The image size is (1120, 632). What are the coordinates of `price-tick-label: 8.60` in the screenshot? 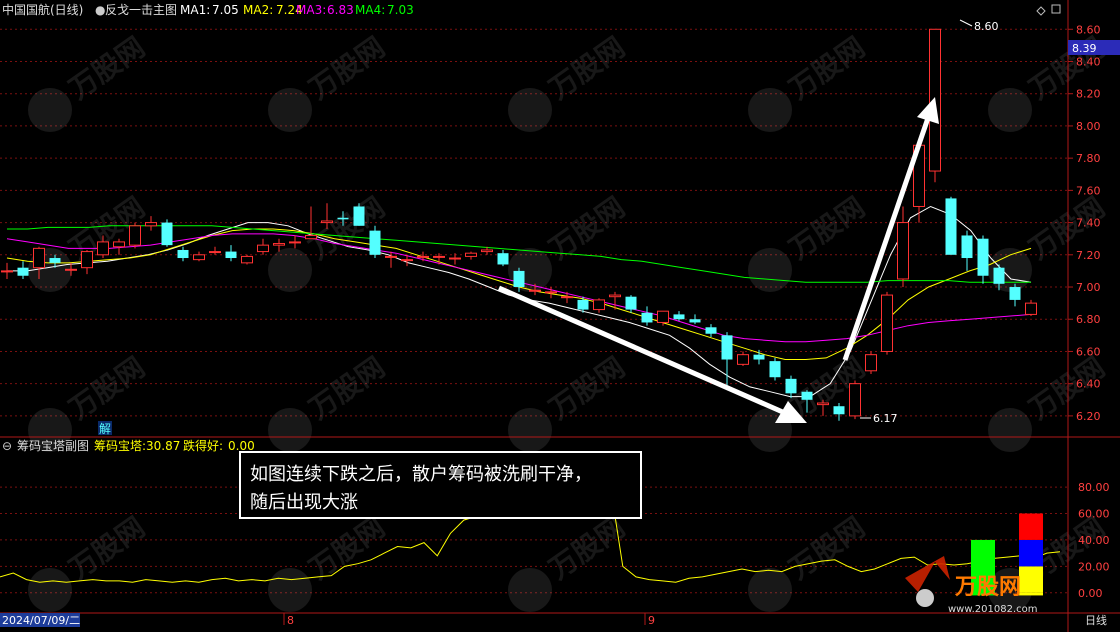 It's located at (1088, 29).